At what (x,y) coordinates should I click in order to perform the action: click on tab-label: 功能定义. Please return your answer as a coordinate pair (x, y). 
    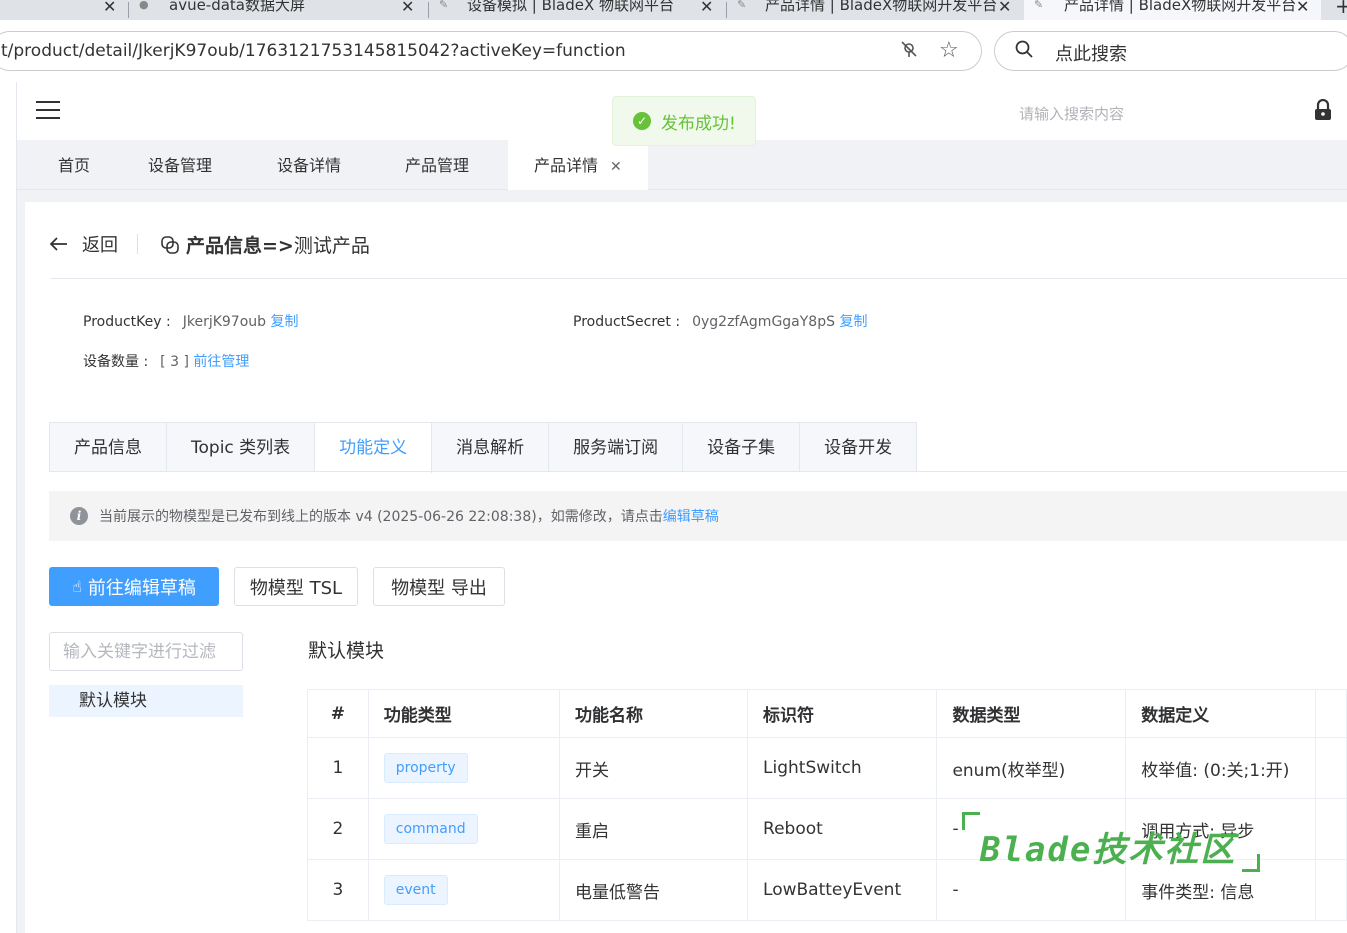
    Looking at the image, I should click on (373, 448).